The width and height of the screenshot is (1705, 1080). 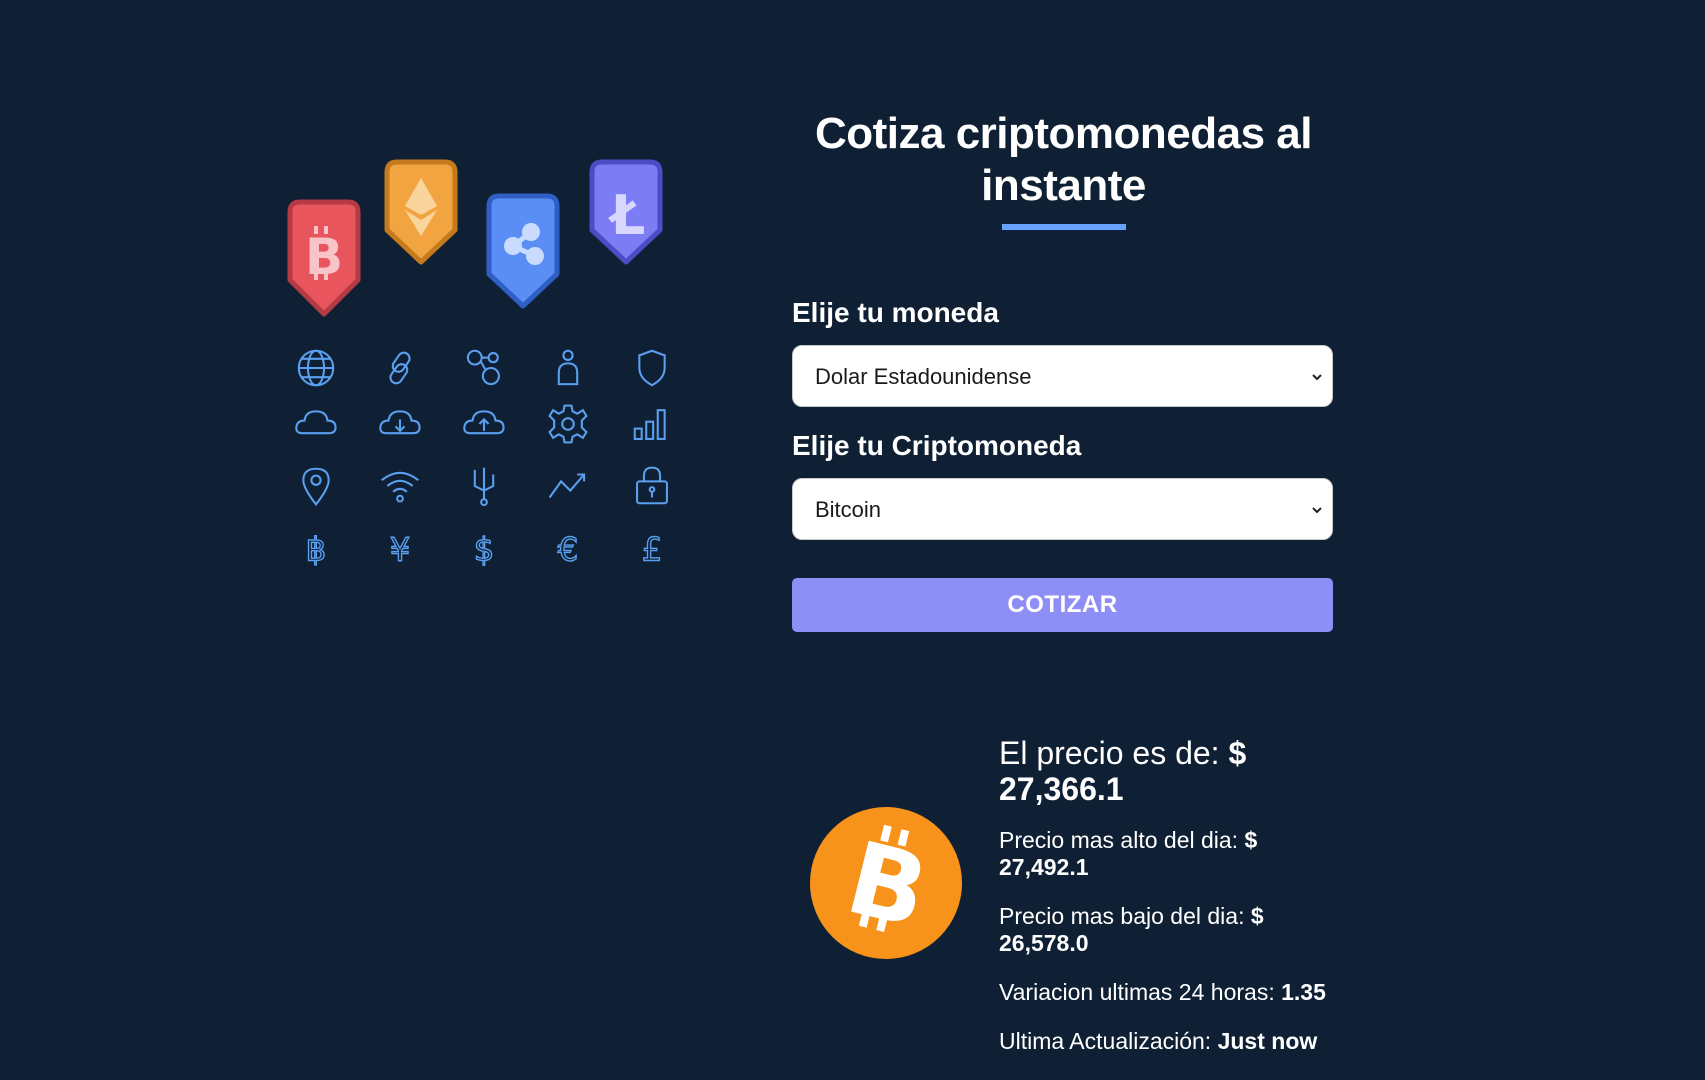 What do you see at coordinates (1063, 160) in the screenshot?
I see `page-title: Cotiza criptomonedas al instante` at bounding box center [1063, 160].